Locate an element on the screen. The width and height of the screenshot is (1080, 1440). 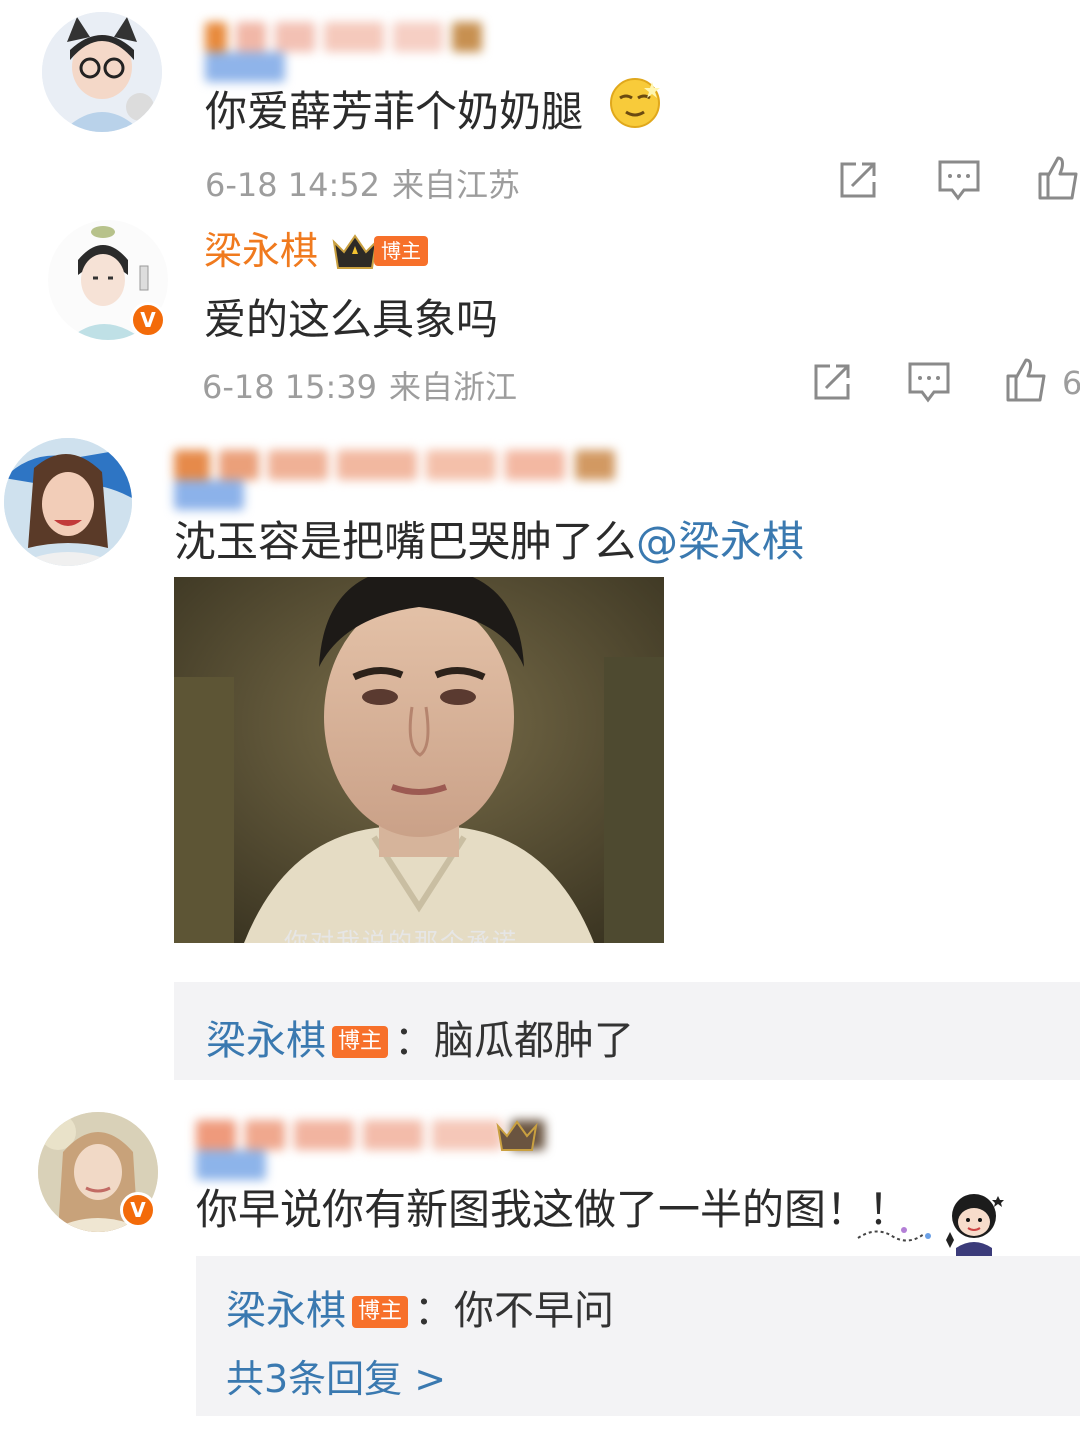
reply-preview: 梁永棋 博主 ：脑瓜都肿了 is located at coordinates (627, 1031).